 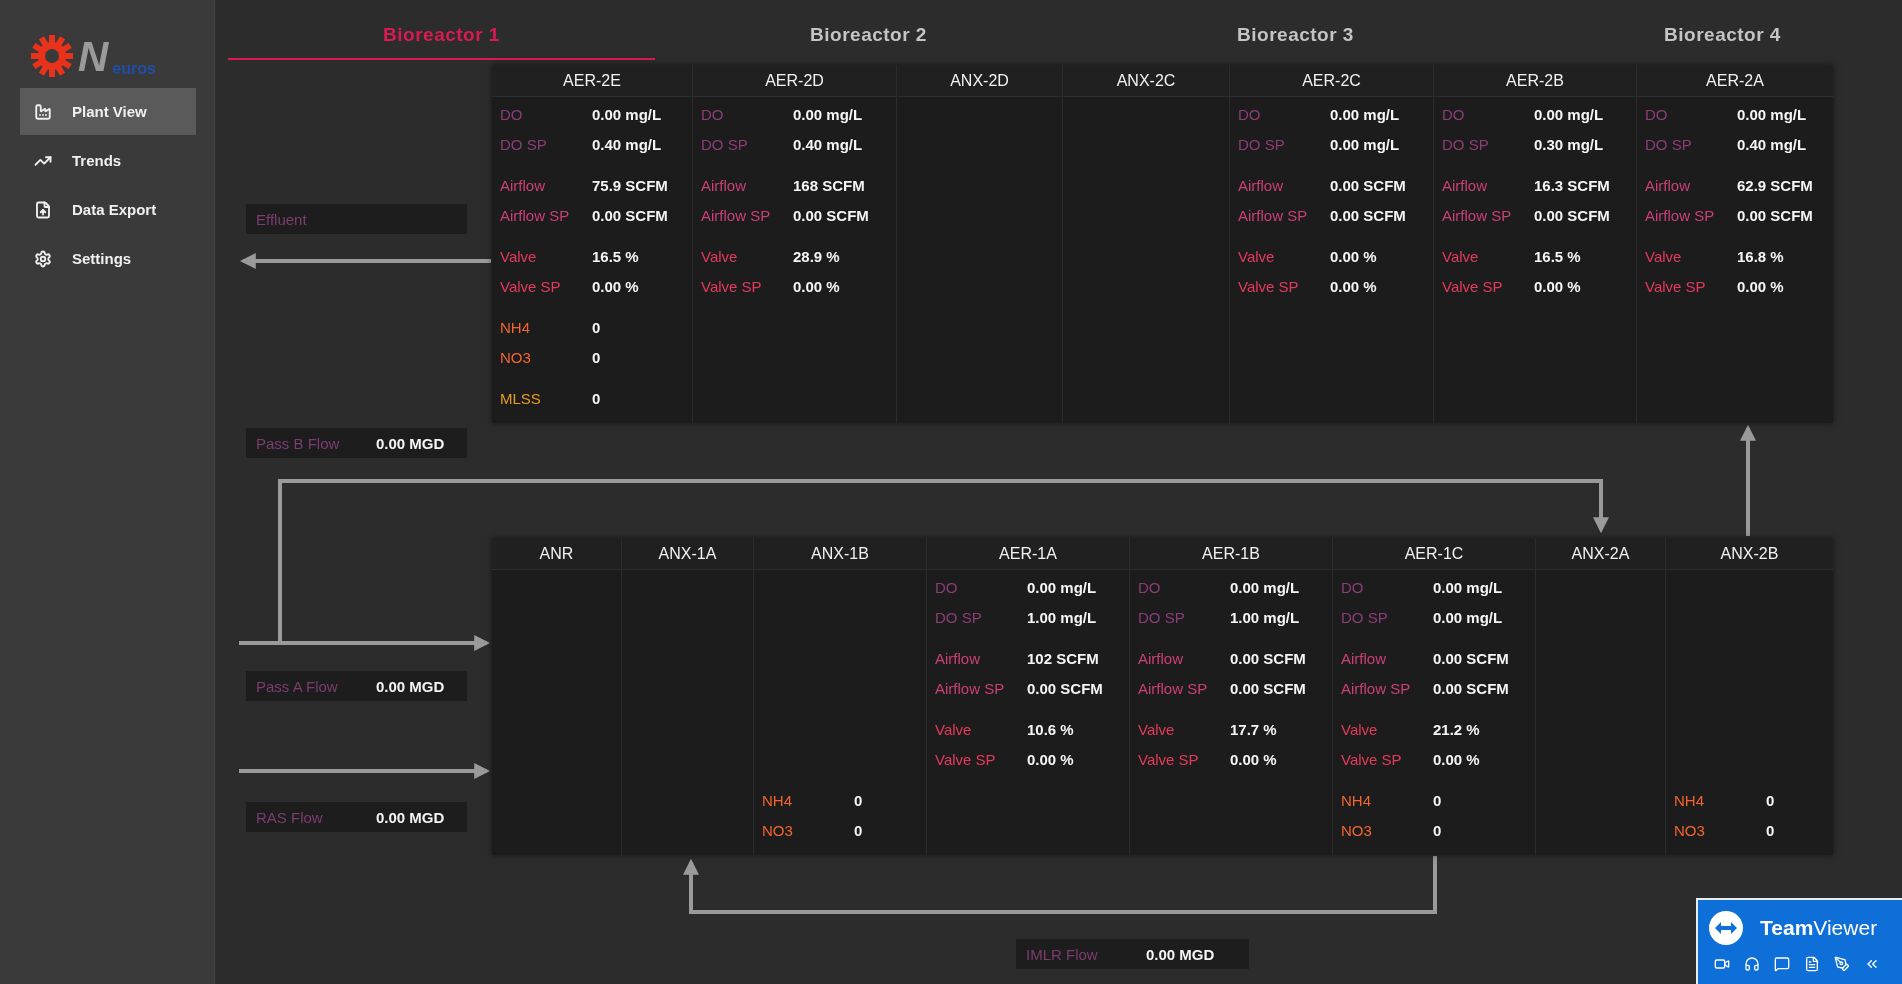 What do you see at coordinates (521, 398) in the screenshot?
I see `reading-label: MLSS` at bounding box center [521, 398].